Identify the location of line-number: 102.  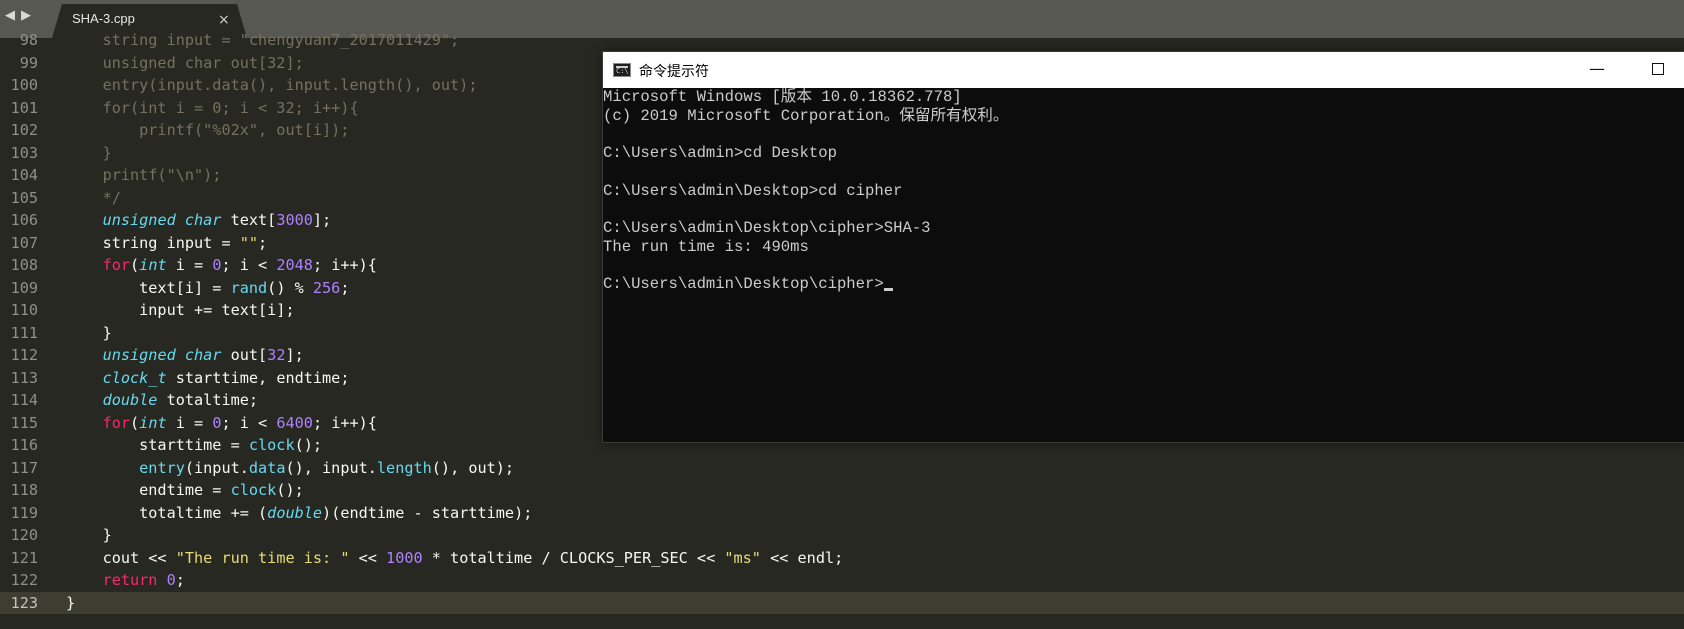
(24, 130).